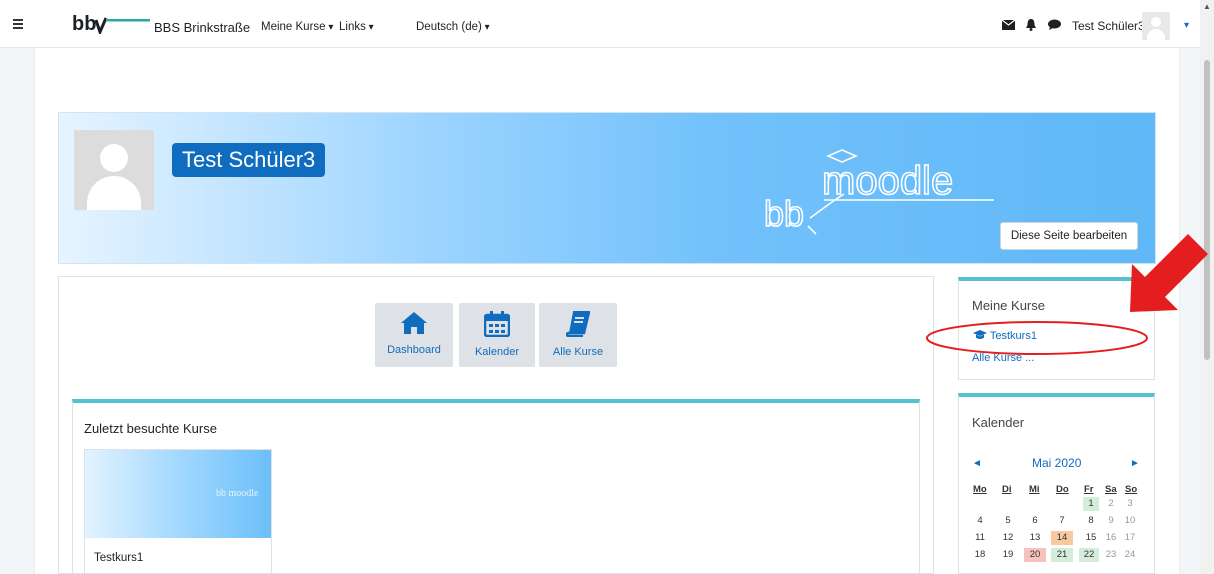 The width and height of the screenshot is (1214, 574). Describe the element at coordinates (998, 422) in the screenshot. I see `calendar-title: Kalender` at that location.